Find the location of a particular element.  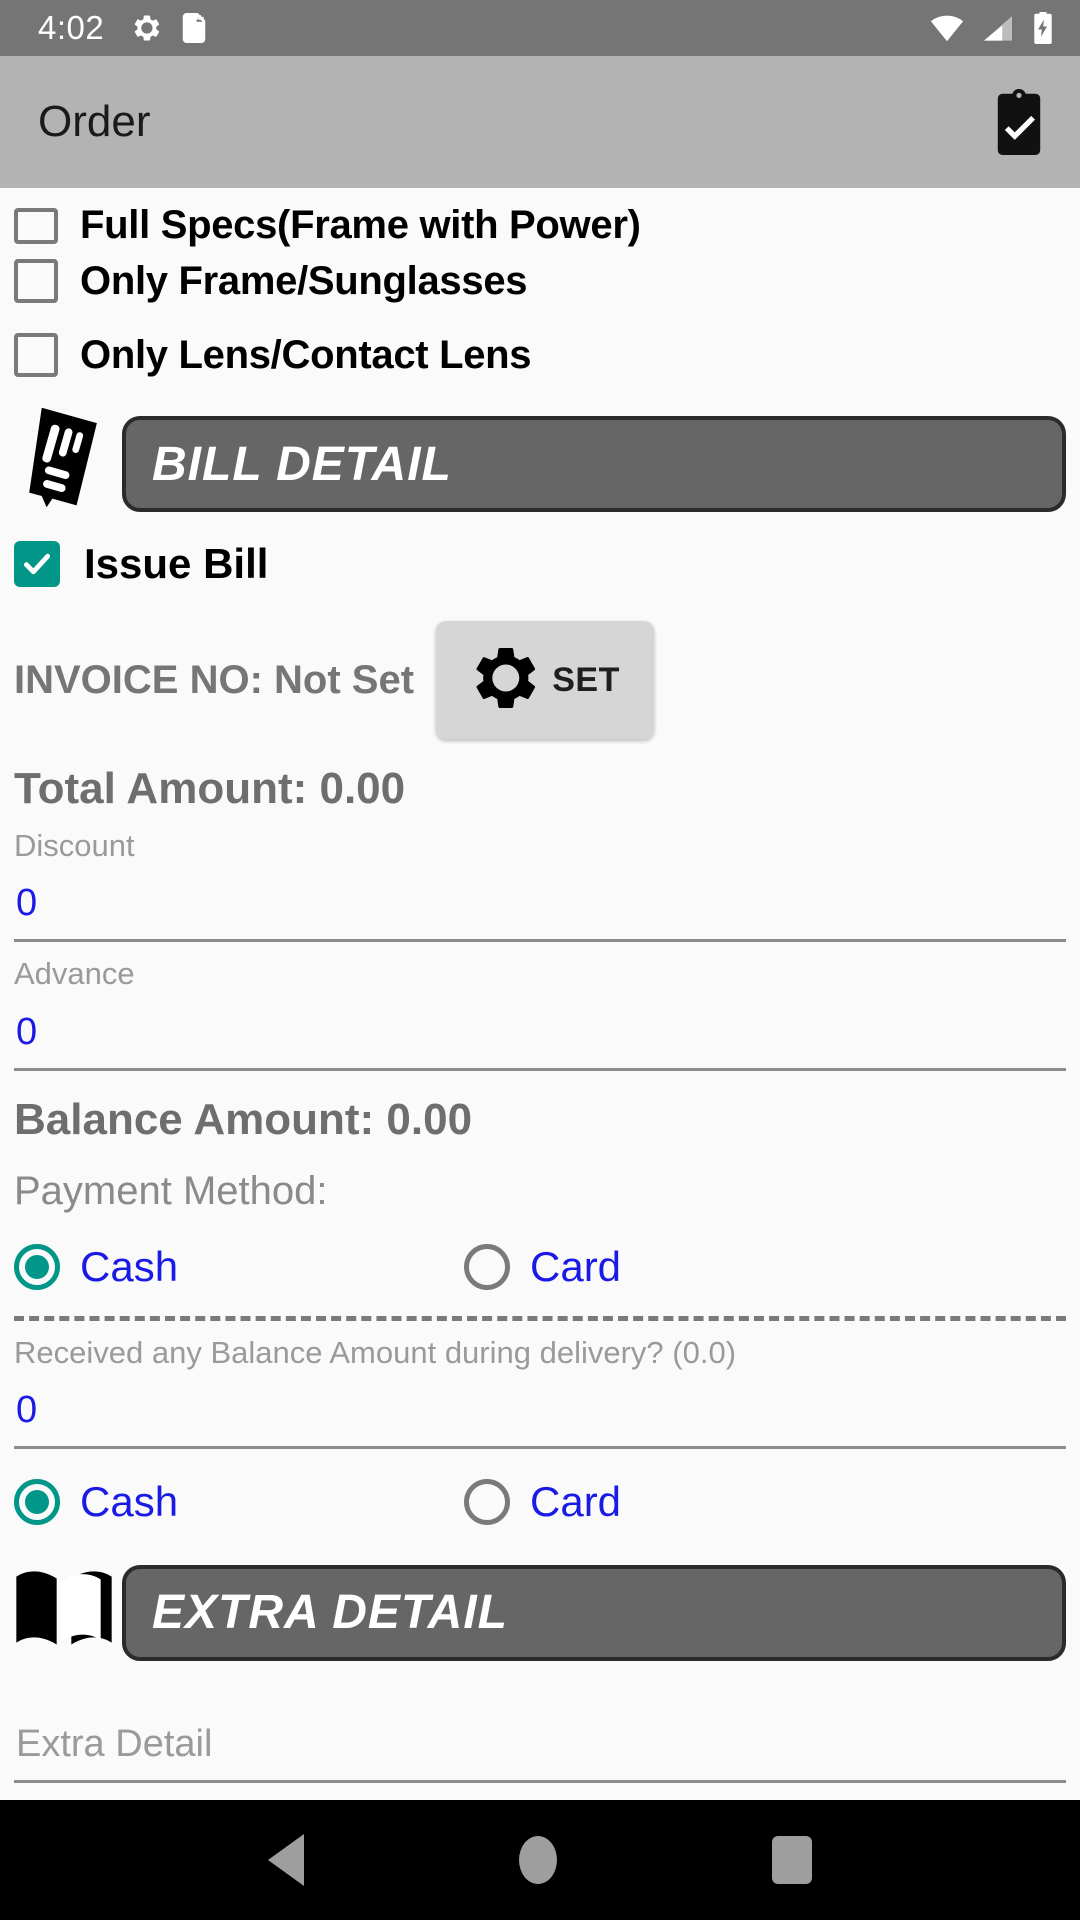

issue-bill-checkbox-row: Issue Bill is located at coordinates (540, 564).